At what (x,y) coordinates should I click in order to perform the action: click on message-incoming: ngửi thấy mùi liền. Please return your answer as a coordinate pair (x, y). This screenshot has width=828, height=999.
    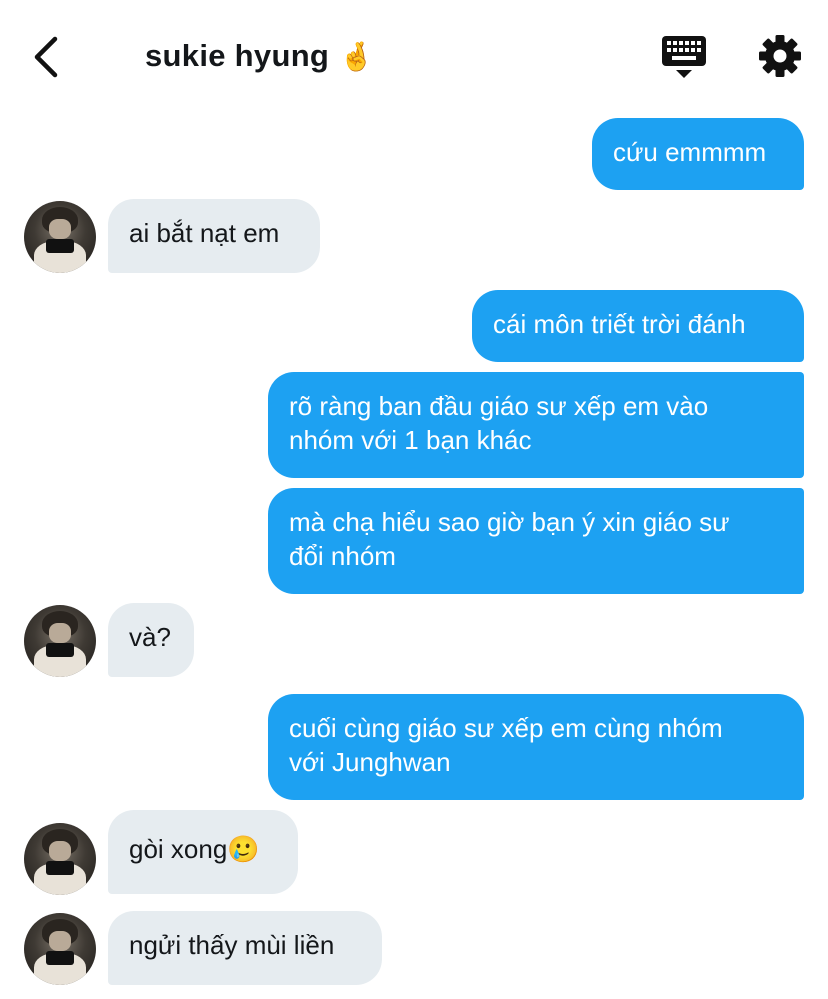
    Looking at the image, I should click on (245, 948).